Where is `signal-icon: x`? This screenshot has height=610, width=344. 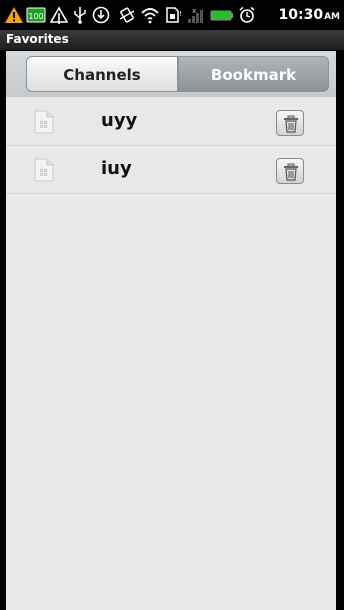
signal-icon: x is located at coordinates (195, 15).